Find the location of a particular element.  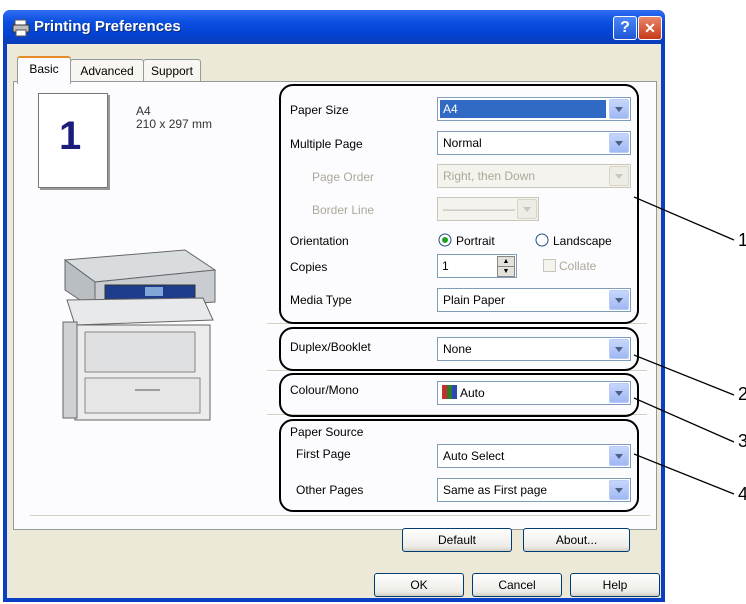

close-button: ✕ is located at coordinates (650, 28).